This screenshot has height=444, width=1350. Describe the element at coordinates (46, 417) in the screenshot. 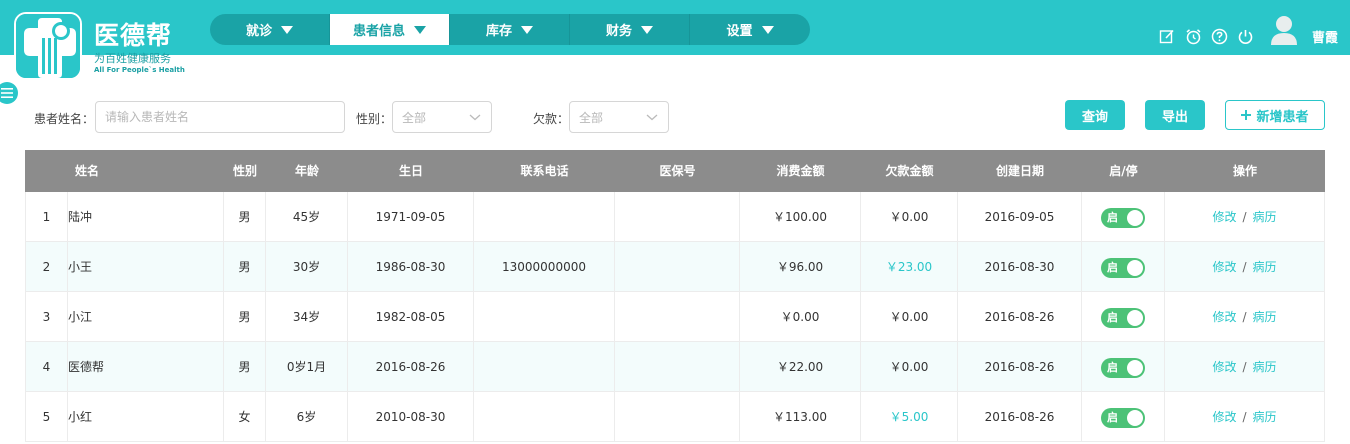

I see `cell-index: 5` at that location.